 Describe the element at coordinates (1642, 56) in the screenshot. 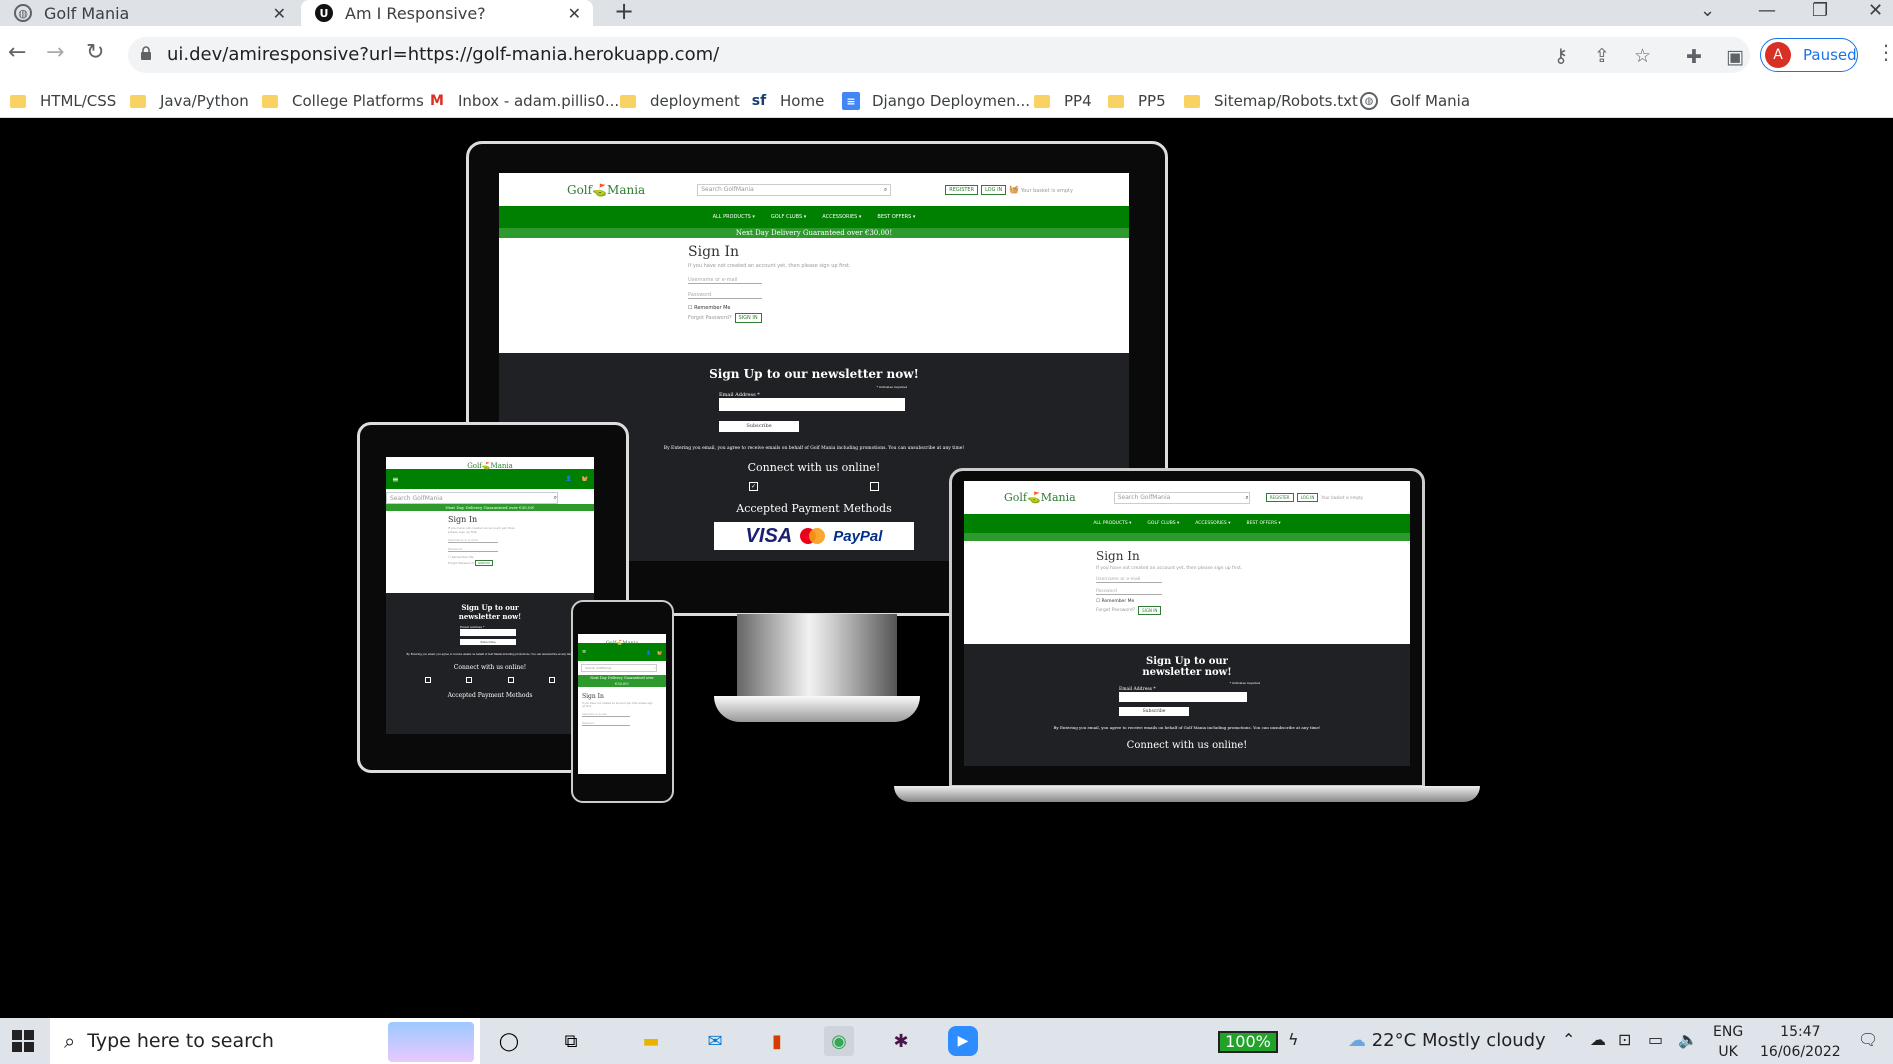

I see `star-icon: ☆` at that location.